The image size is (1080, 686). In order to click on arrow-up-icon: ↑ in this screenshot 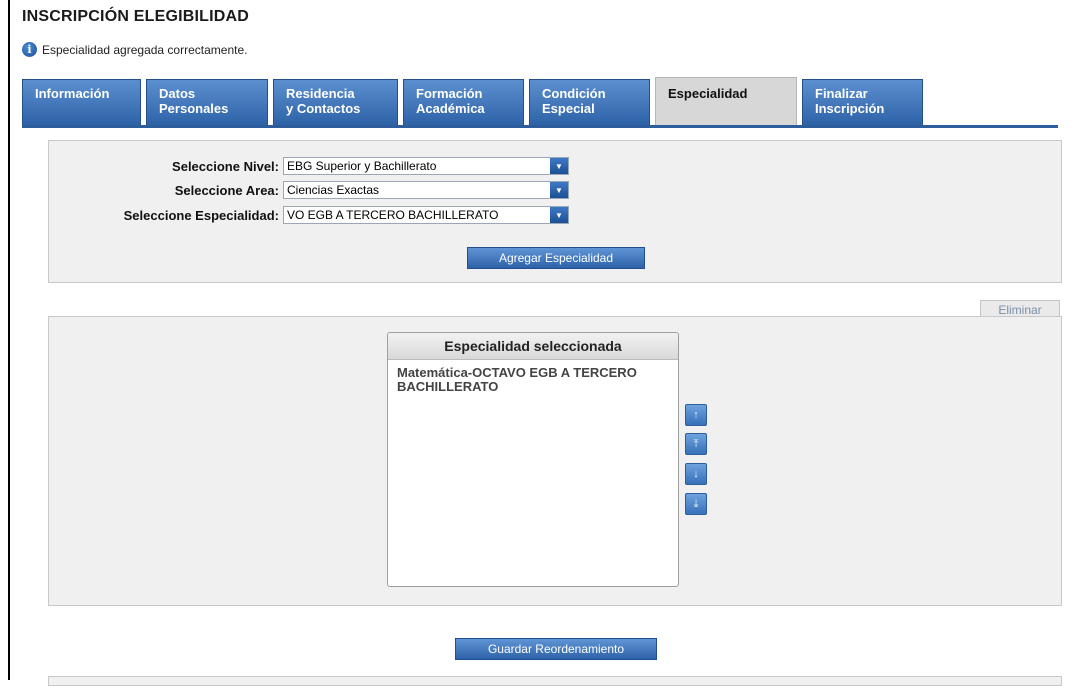, I will do `click(696, 415)`.